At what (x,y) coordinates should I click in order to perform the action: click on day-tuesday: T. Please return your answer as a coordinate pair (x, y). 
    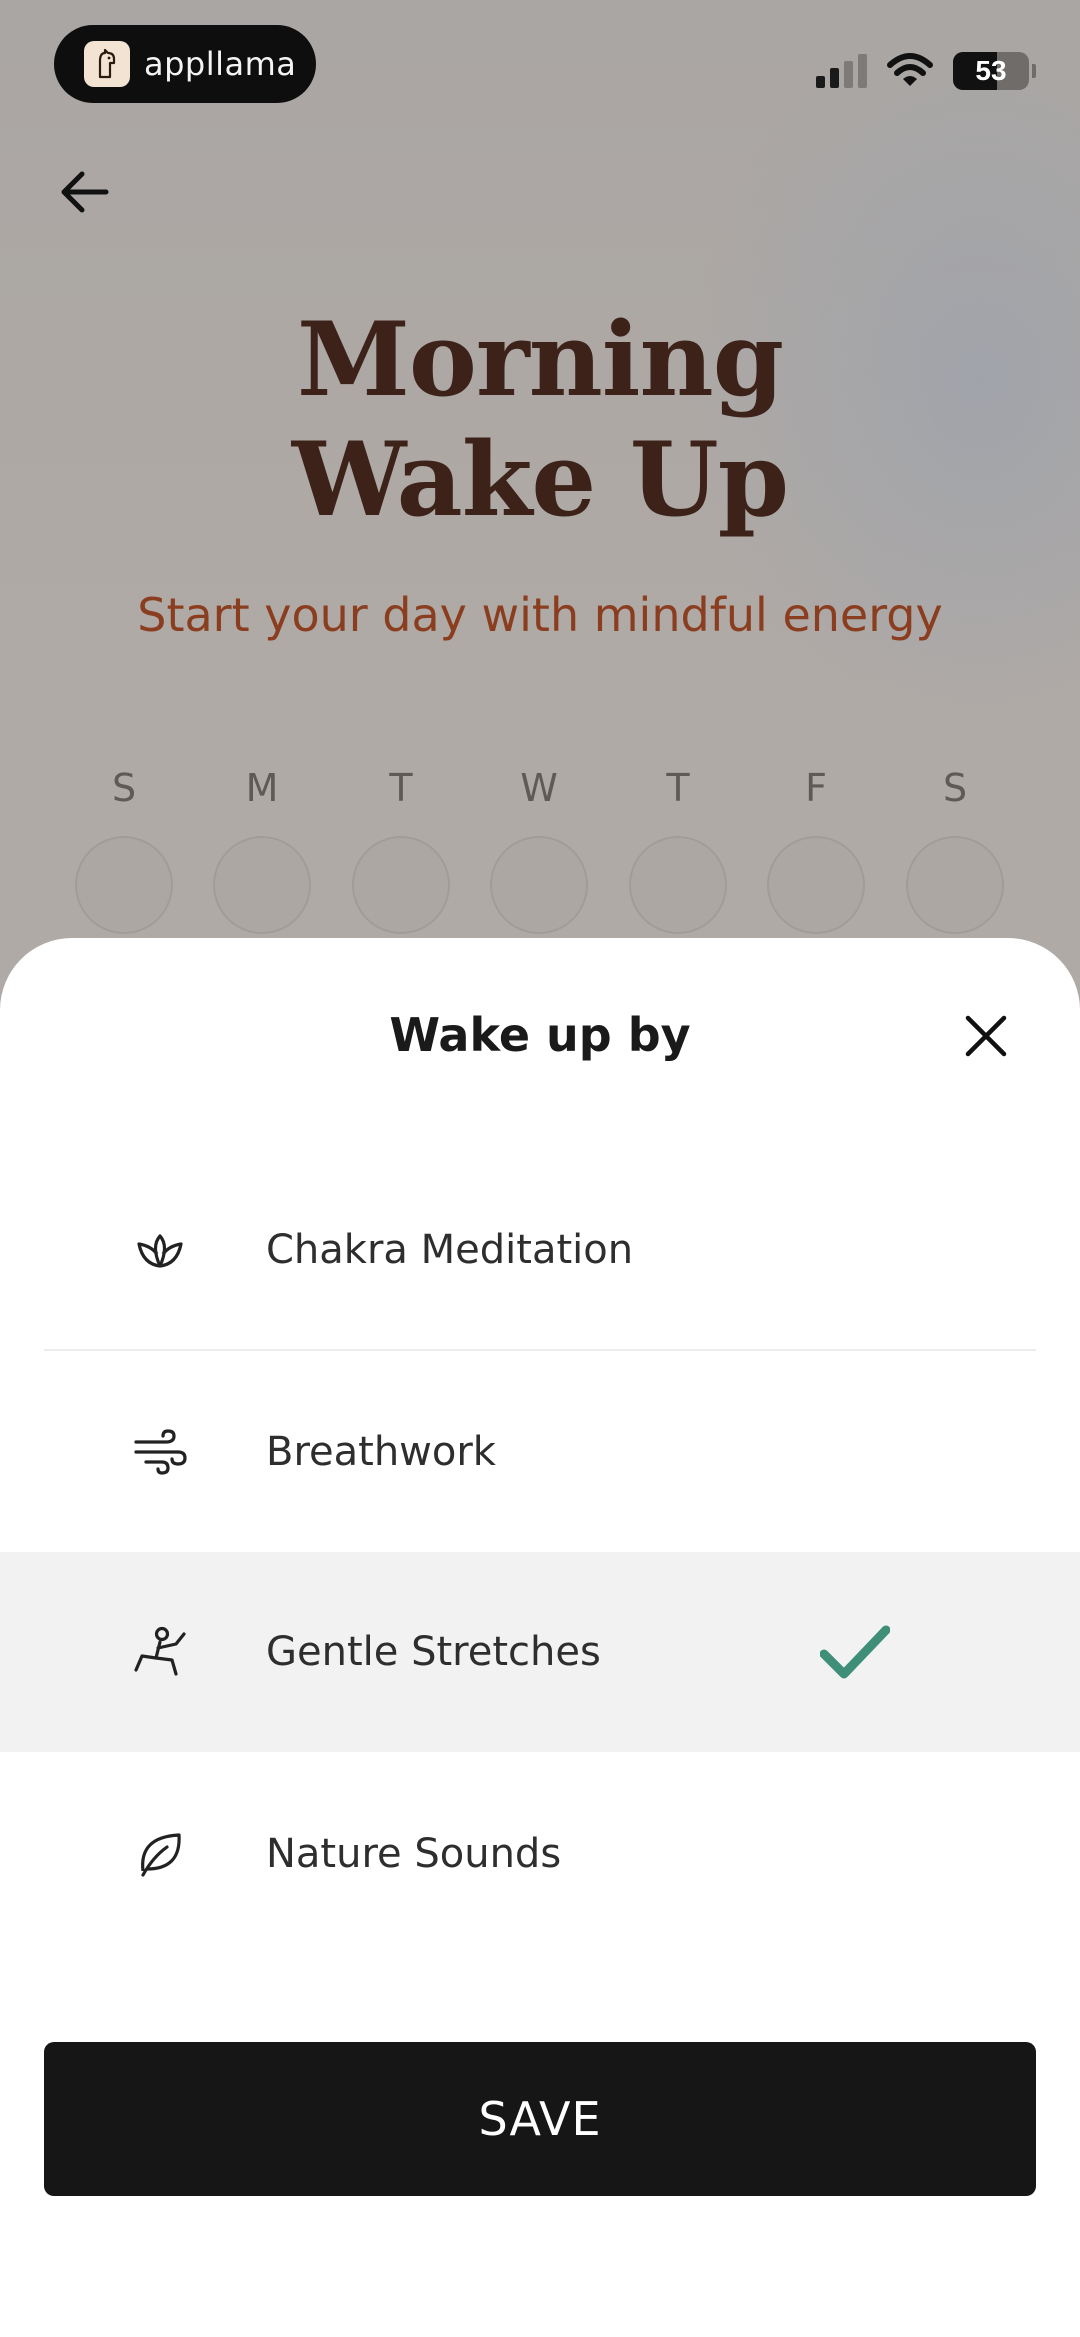
    Looking at the image, I should click on (401, 848).